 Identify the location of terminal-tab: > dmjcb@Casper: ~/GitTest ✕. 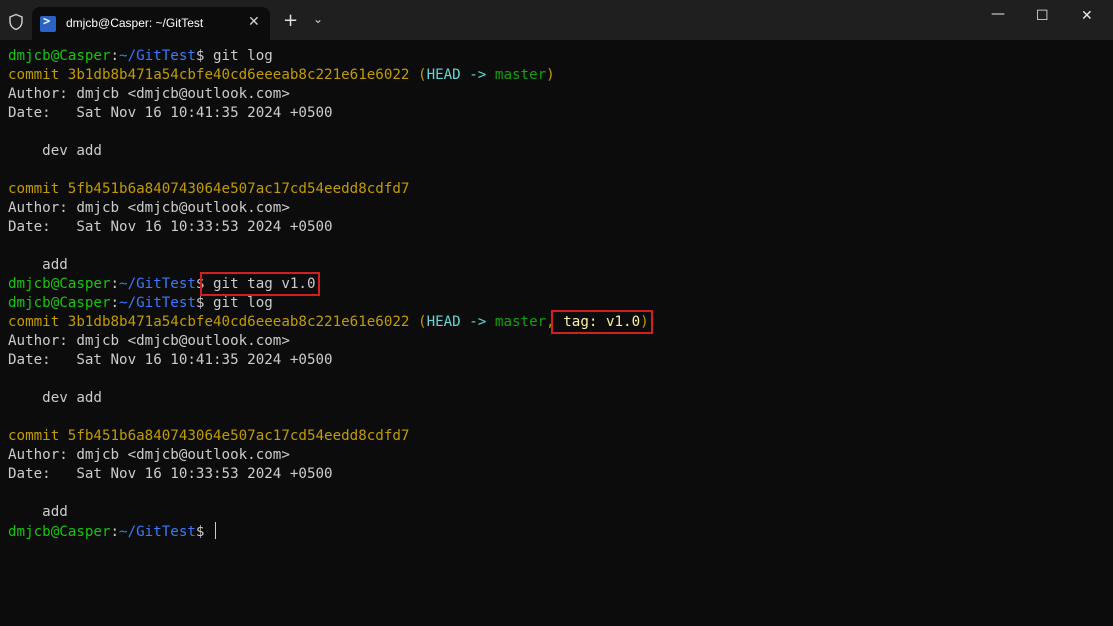
(151, 23).